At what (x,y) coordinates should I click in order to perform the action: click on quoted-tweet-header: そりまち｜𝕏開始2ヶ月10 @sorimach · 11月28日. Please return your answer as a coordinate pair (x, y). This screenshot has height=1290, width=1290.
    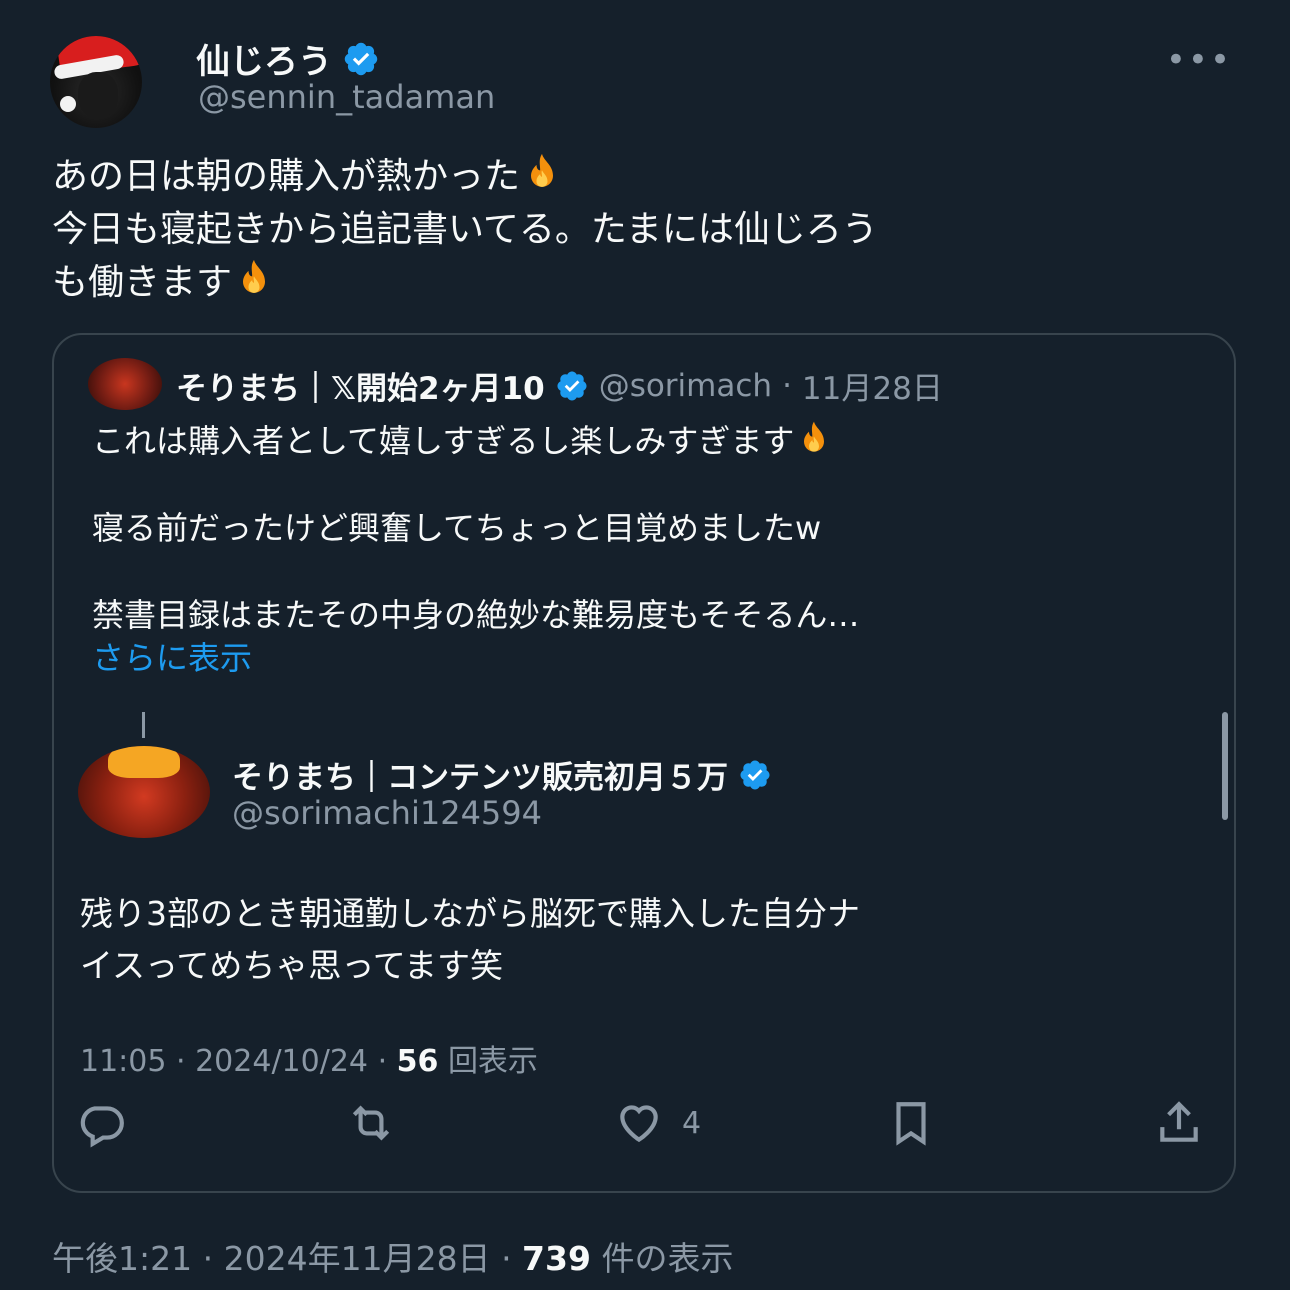
    Looking at the image, I should click on (559, 385).